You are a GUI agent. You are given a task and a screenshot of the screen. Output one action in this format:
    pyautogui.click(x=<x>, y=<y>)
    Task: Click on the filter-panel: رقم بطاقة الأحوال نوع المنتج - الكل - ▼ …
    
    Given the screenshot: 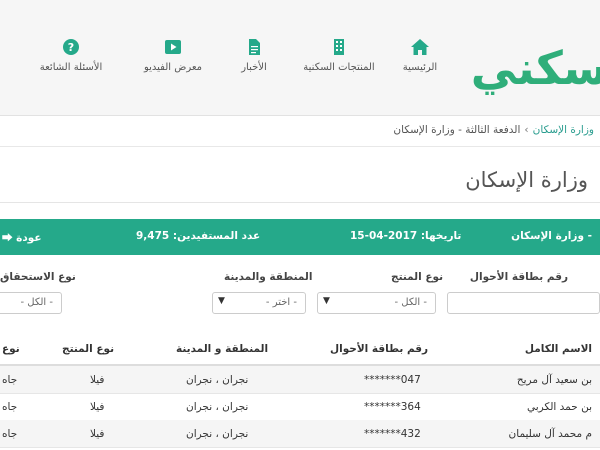 What is the action you would take?
    pyautogui.click(x=300, y=295)
    